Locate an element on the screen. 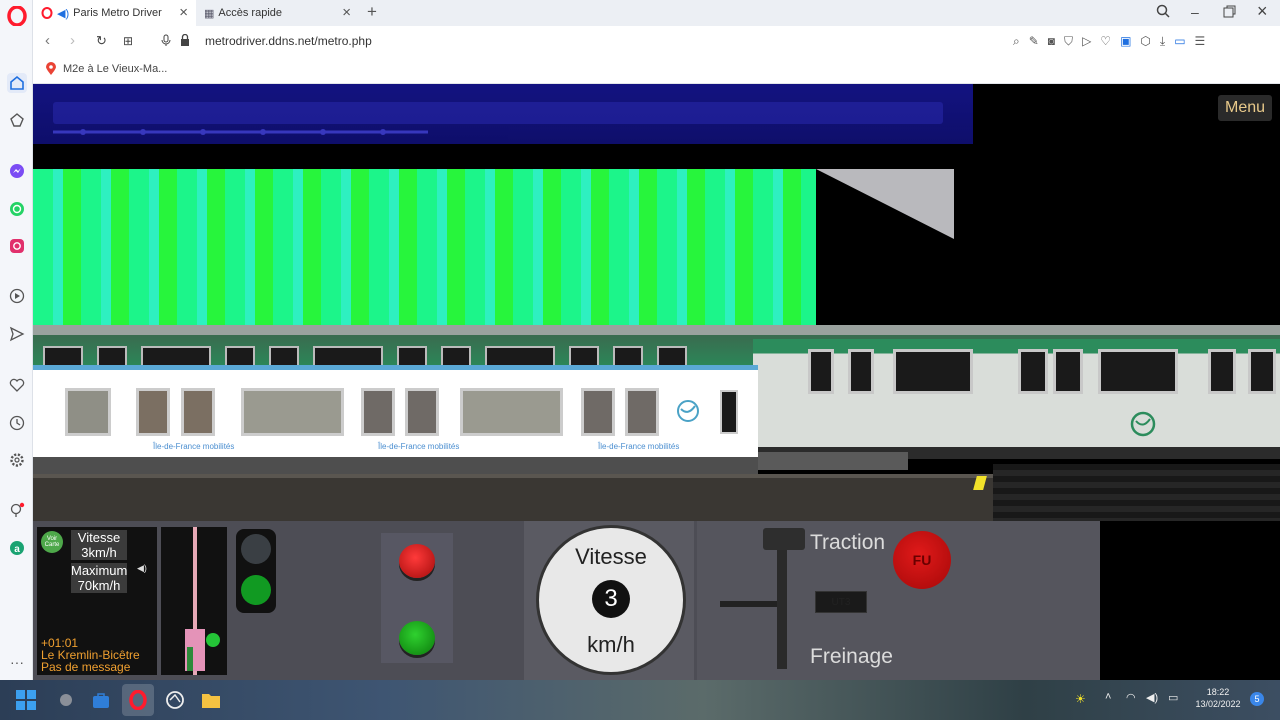 The width and height of the screenshot is (1280, 720). windows-taskbar: ☀ ˄ ◠ ◀) ▭ 18:22 13/02/2022 5 is located at coordinates (640, 700).